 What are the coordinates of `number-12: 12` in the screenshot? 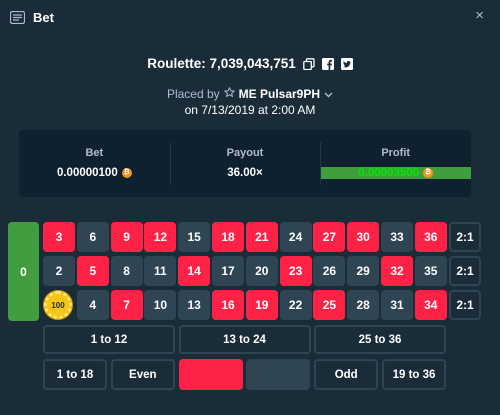 It's located at (160, 237).